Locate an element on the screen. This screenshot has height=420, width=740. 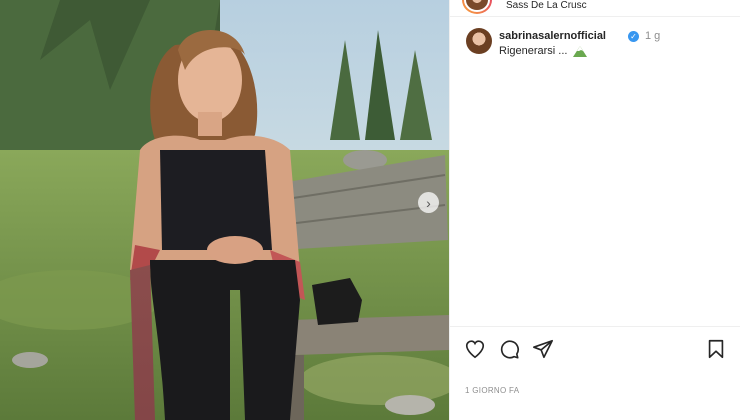
bookmark-icon is located at coordinates (716, 349).